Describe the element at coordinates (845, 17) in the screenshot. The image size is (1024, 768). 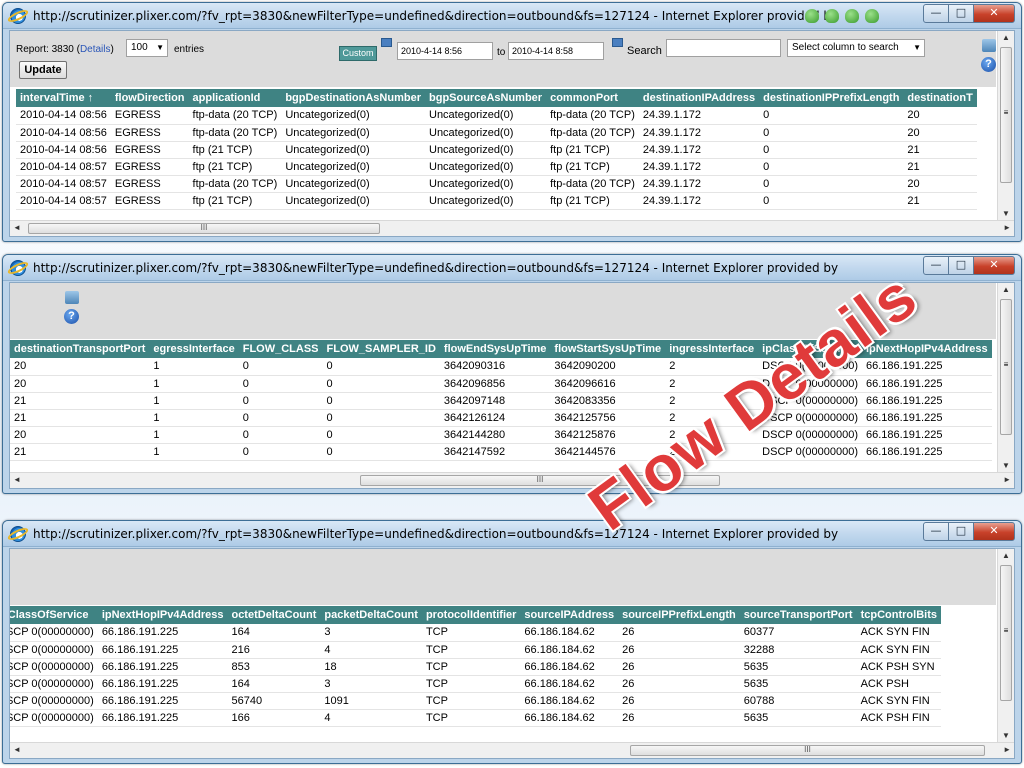
I see `addon-status-icons` at that location.